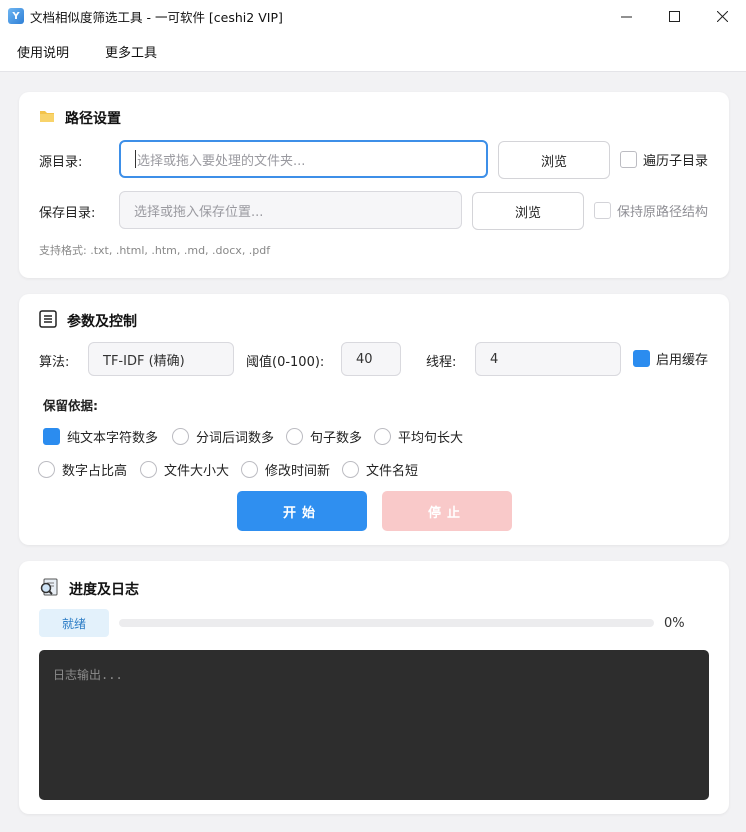  I want to click on path-settings-title: 路径设置, so click(80, 118).